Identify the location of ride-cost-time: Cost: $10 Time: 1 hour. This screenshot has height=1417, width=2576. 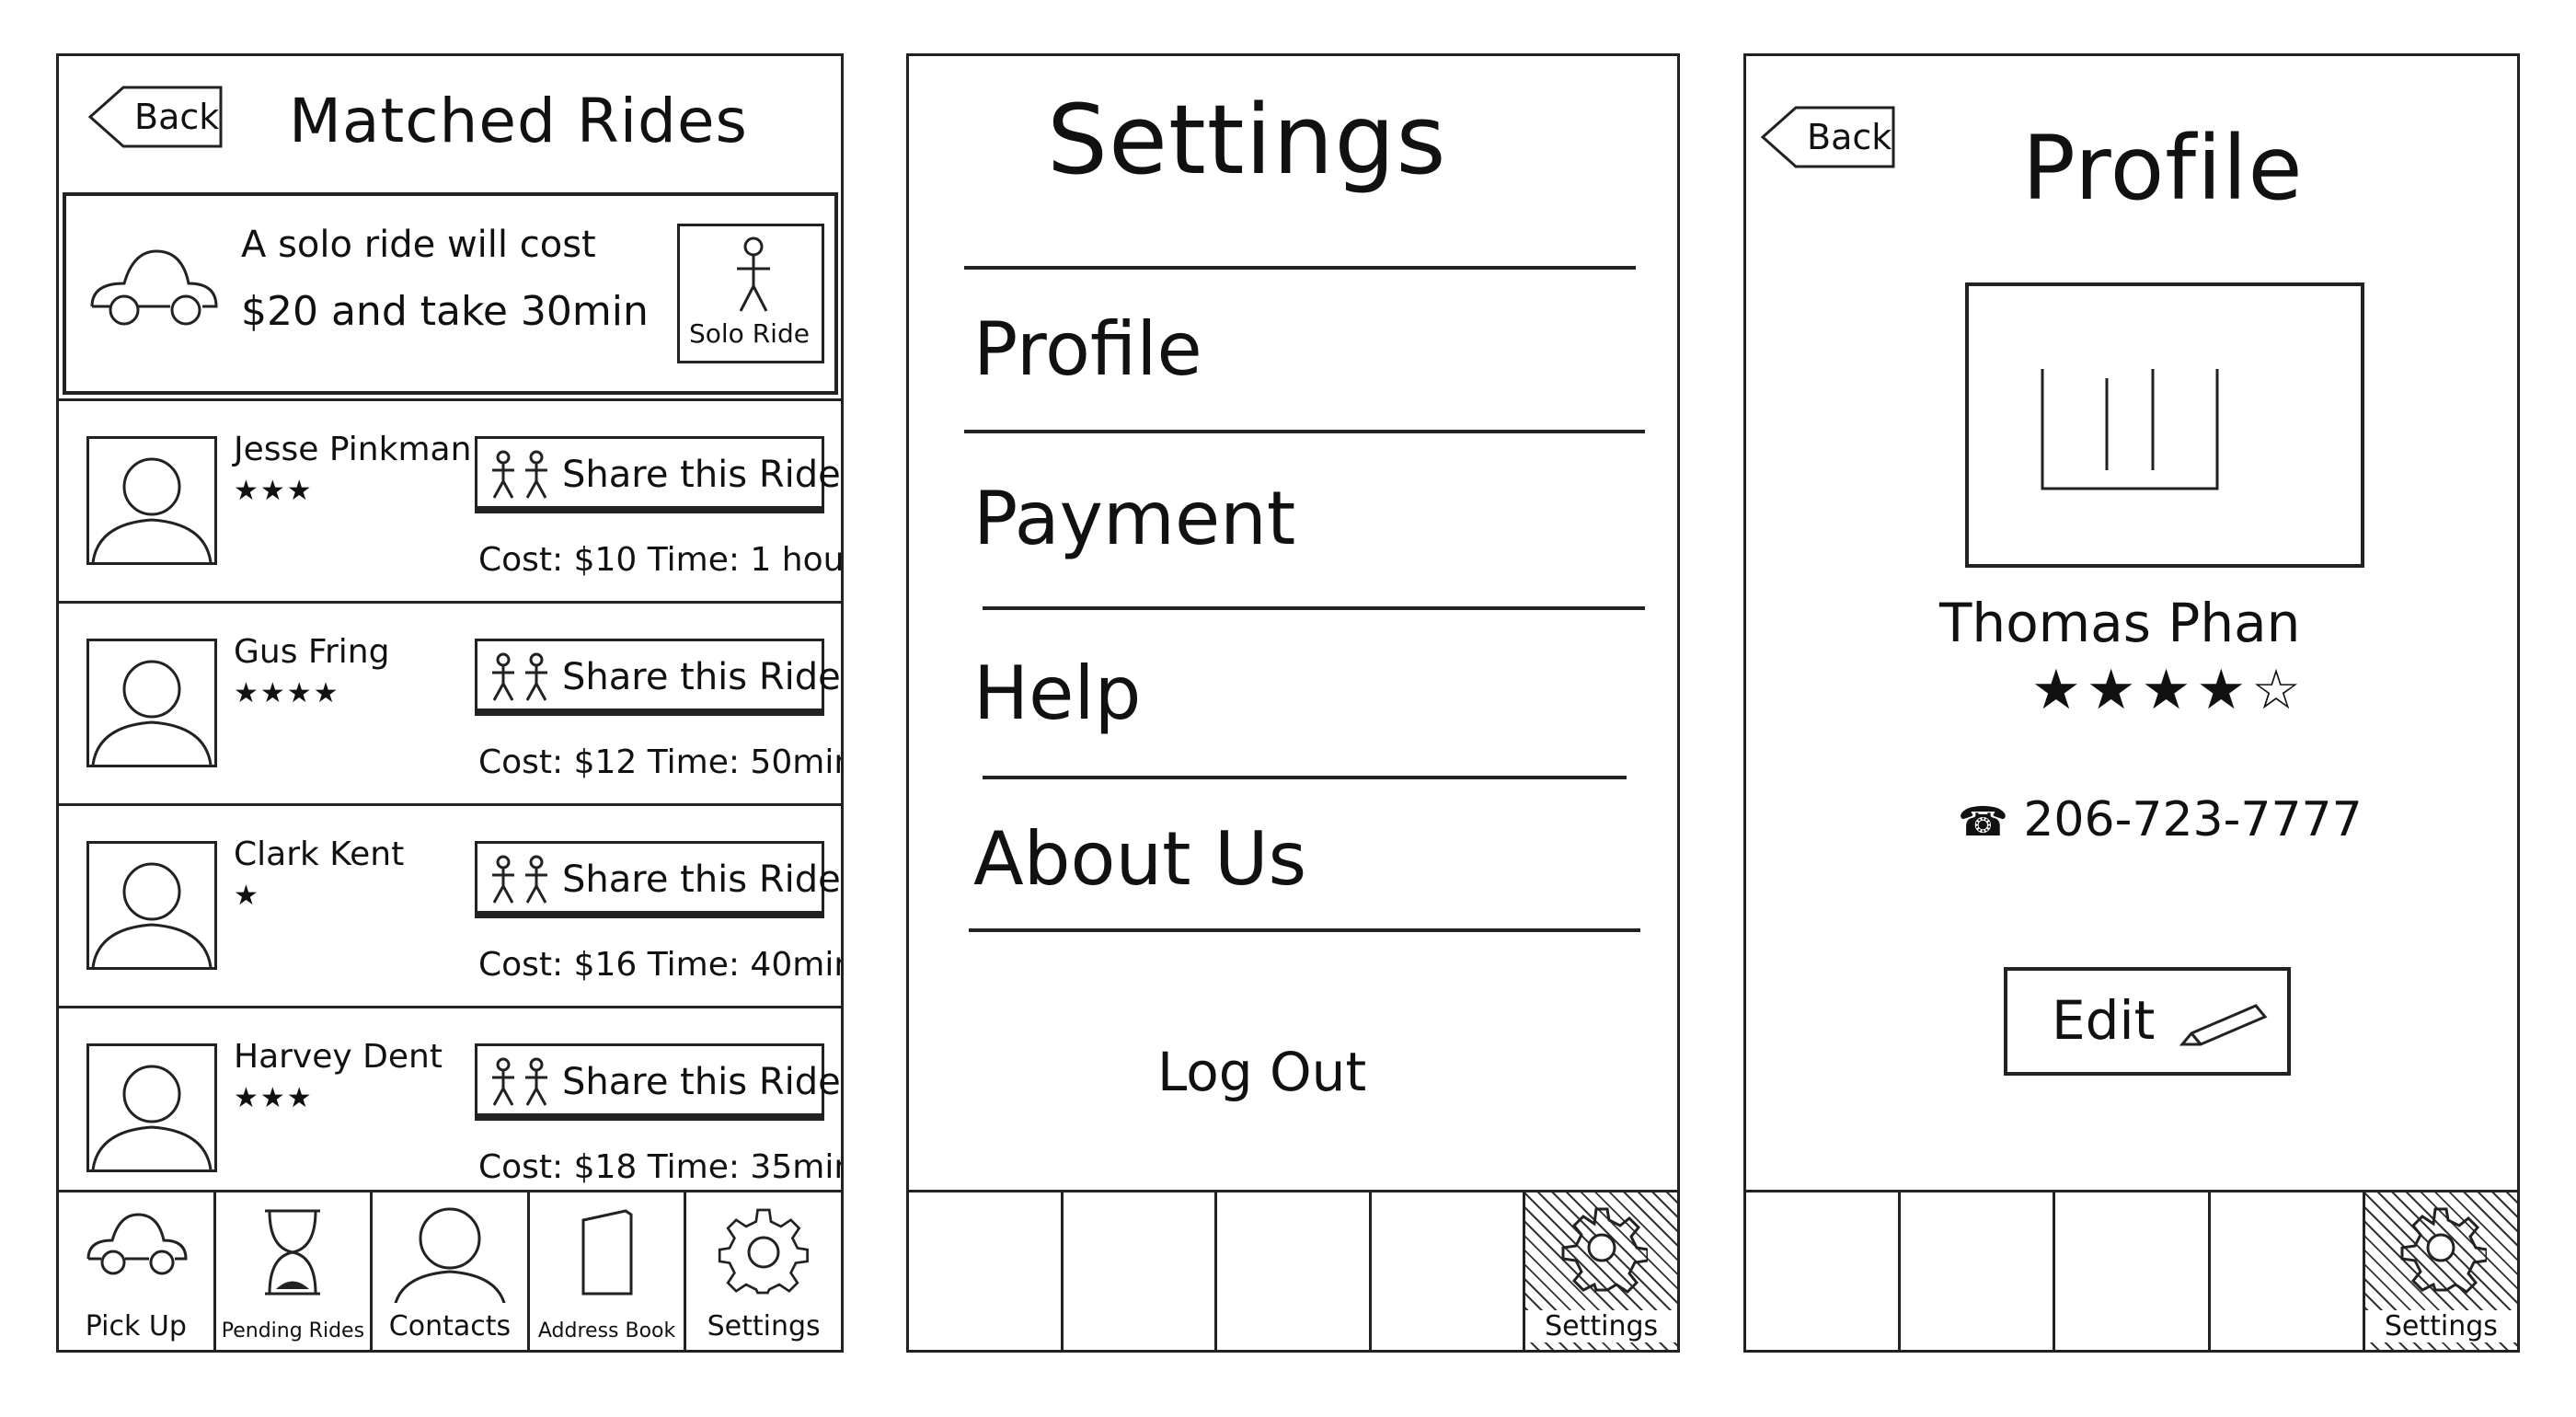
(661, 560).